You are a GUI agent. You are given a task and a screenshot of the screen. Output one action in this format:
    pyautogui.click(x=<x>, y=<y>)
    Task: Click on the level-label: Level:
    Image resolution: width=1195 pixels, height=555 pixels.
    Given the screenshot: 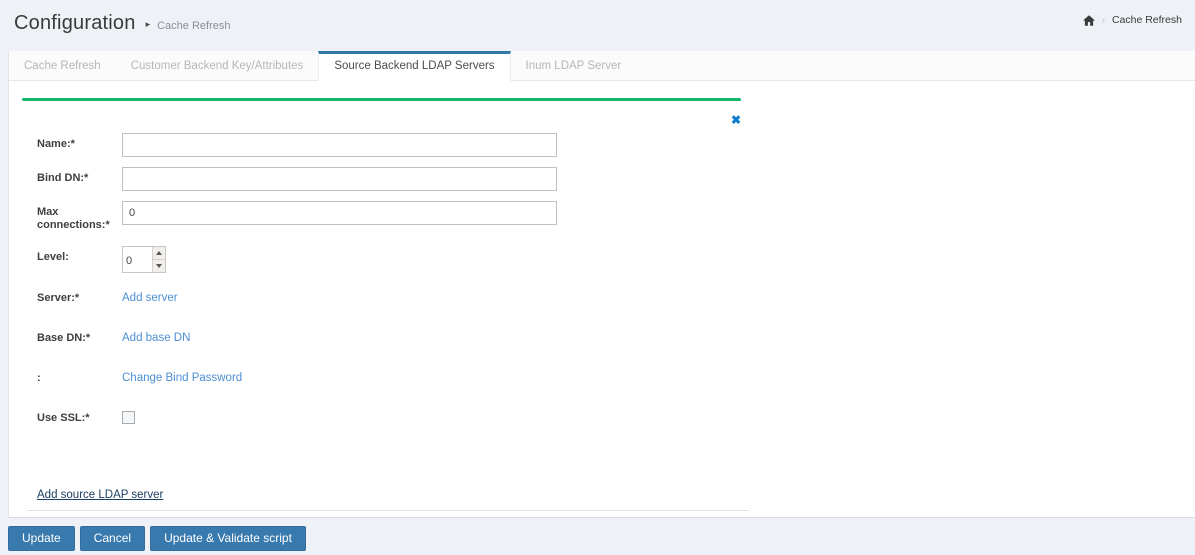 What is the action you would take?
    pyautogui.click(x=53, y=257)
    